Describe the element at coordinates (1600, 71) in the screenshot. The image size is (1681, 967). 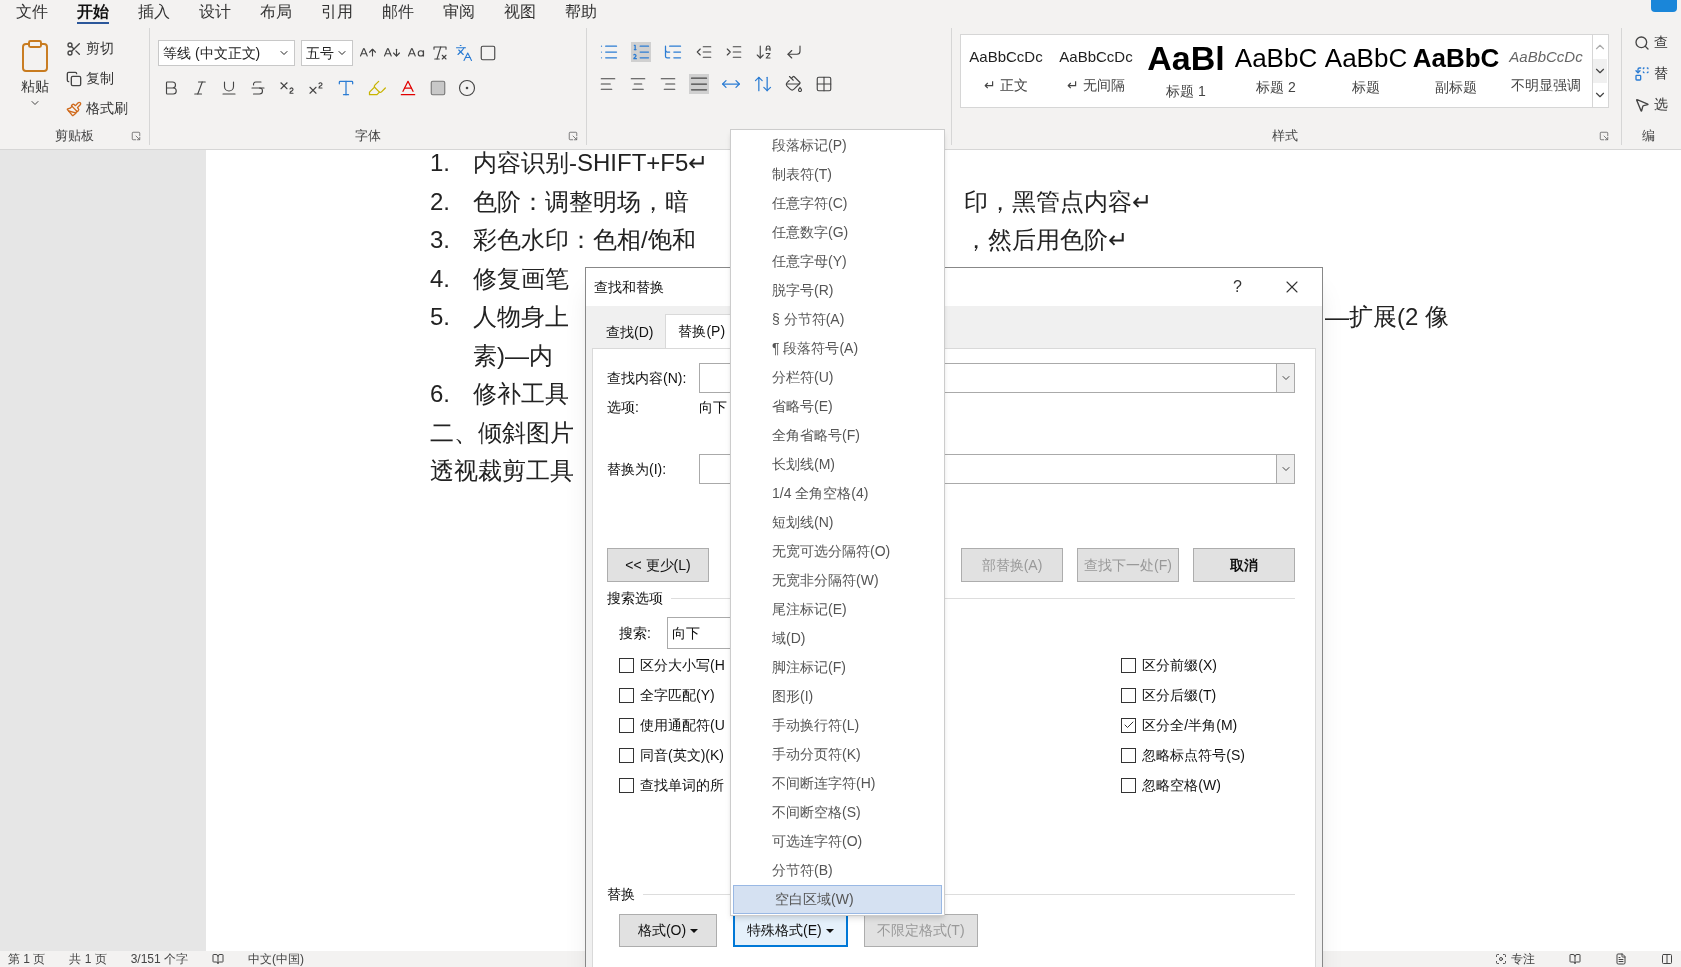
I see `scroll-down-icon` at that location.